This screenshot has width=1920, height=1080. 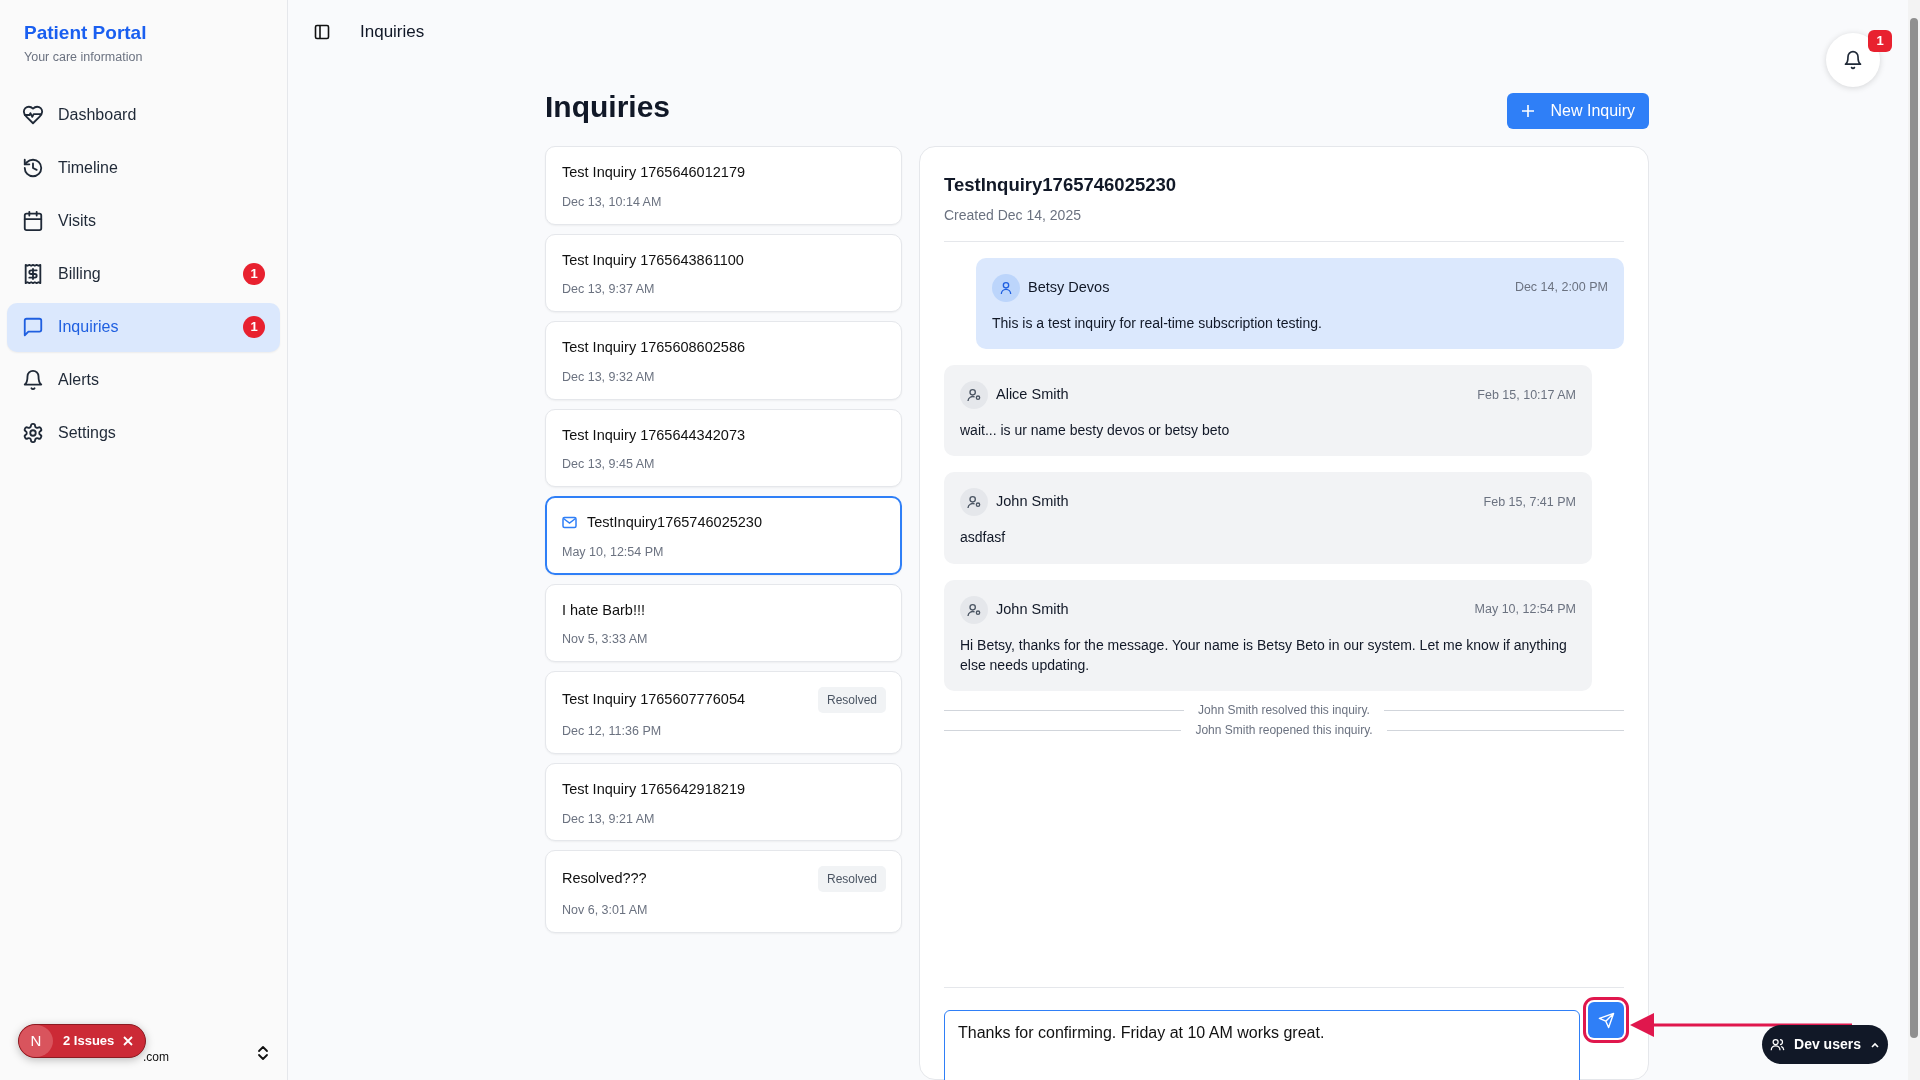 What do you see at coordinates (1526, 395) in the screenshot?
I see `message-time: Feb 15, 10:17 AM` at bounding box center [1526, 395].